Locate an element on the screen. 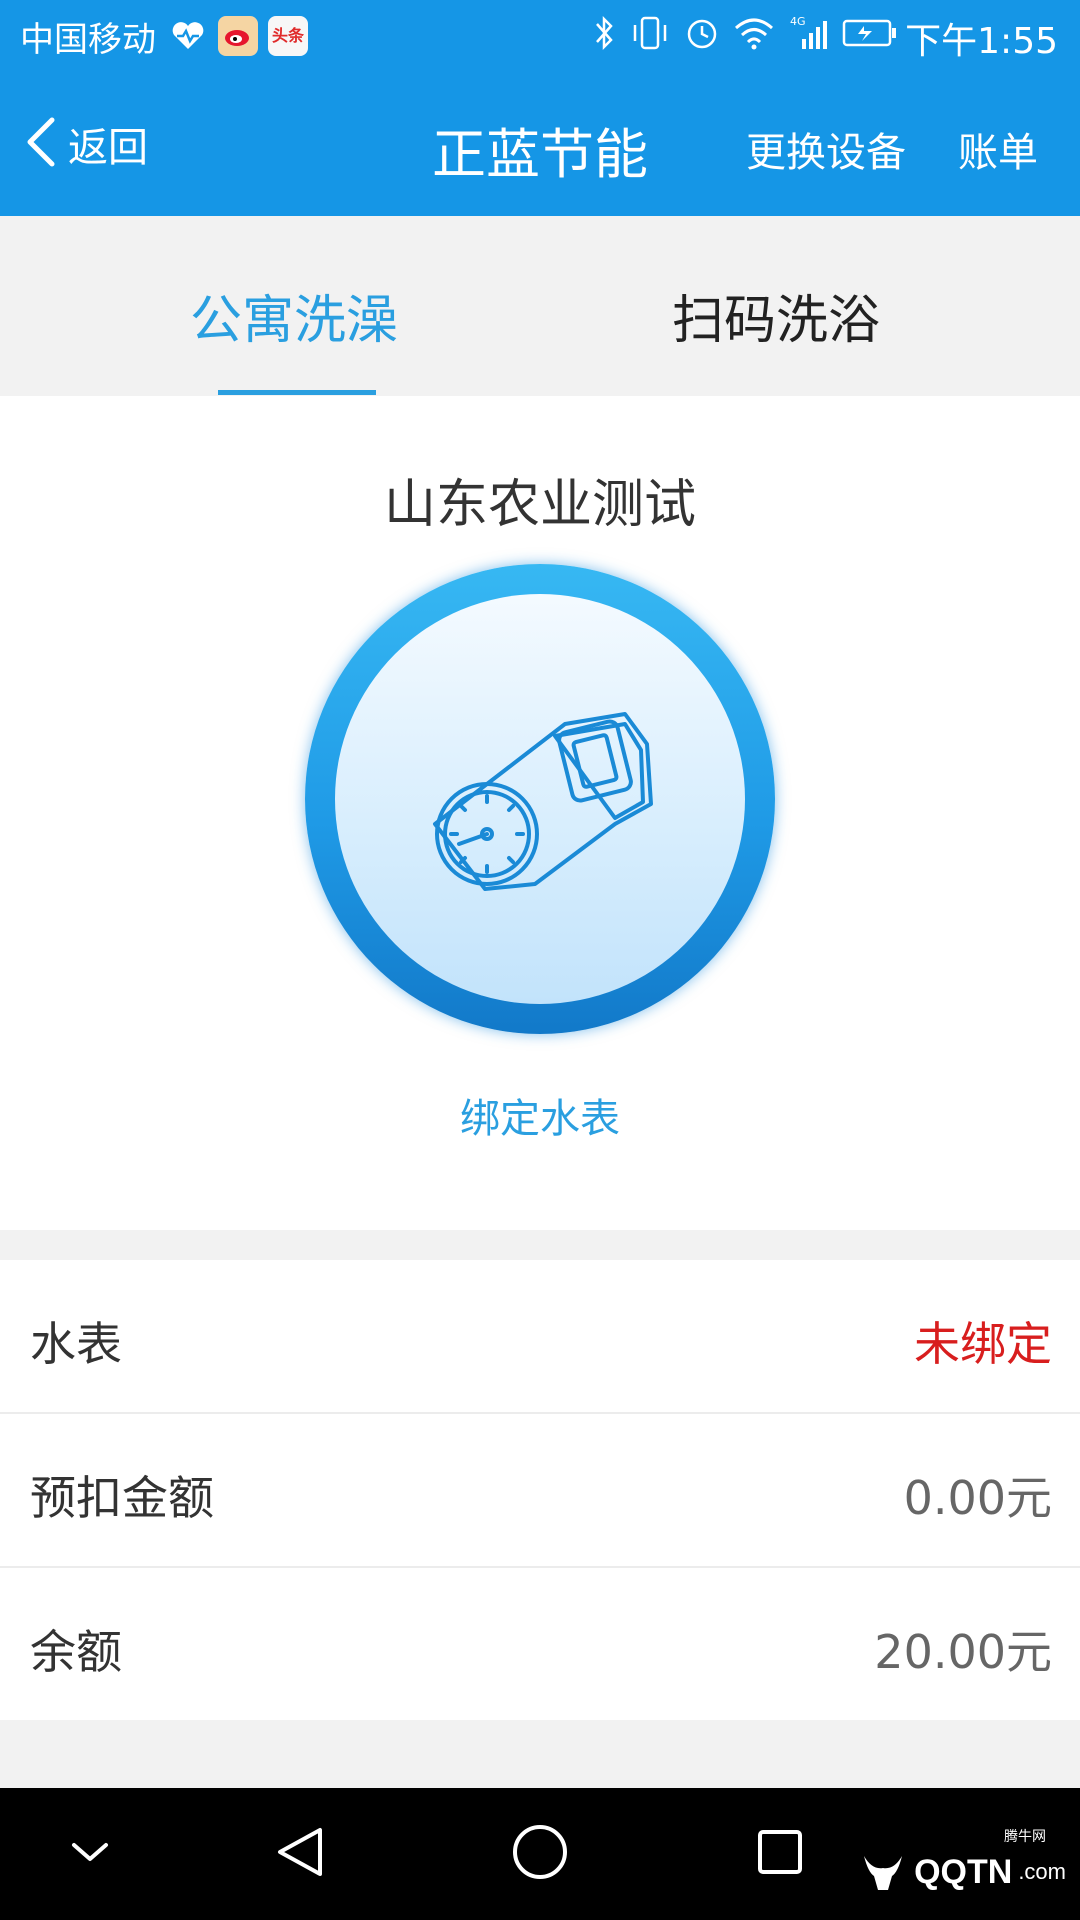  svg-text: 4G is located at coordinates (798, 21).